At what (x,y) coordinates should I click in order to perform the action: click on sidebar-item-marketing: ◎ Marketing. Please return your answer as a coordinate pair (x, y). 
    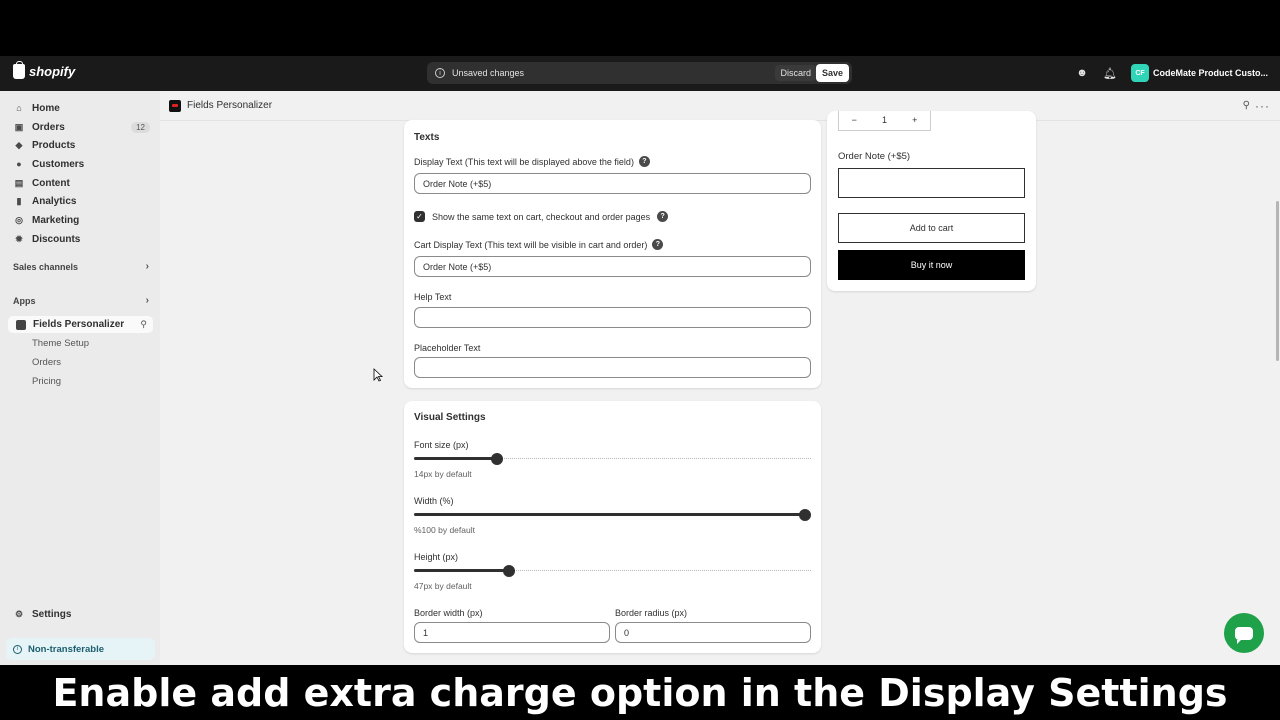
    Looking at the image, I should click on (82, 220).